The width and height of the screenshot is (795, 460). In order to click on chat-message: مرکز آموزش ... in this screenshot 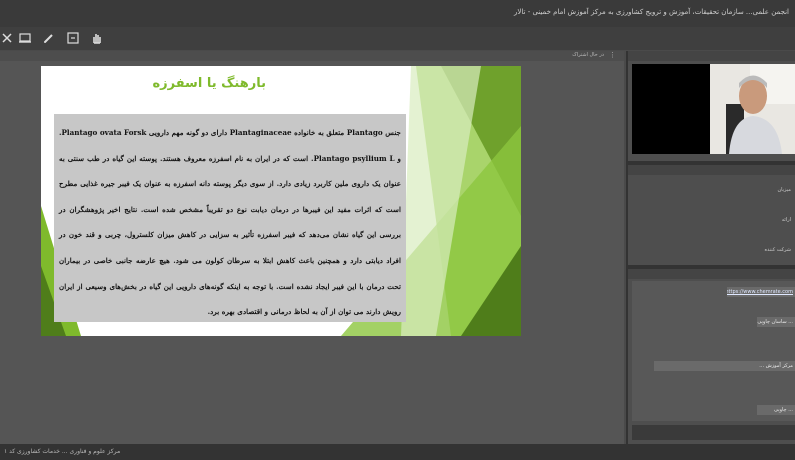, I will do `click(724, 366)`.